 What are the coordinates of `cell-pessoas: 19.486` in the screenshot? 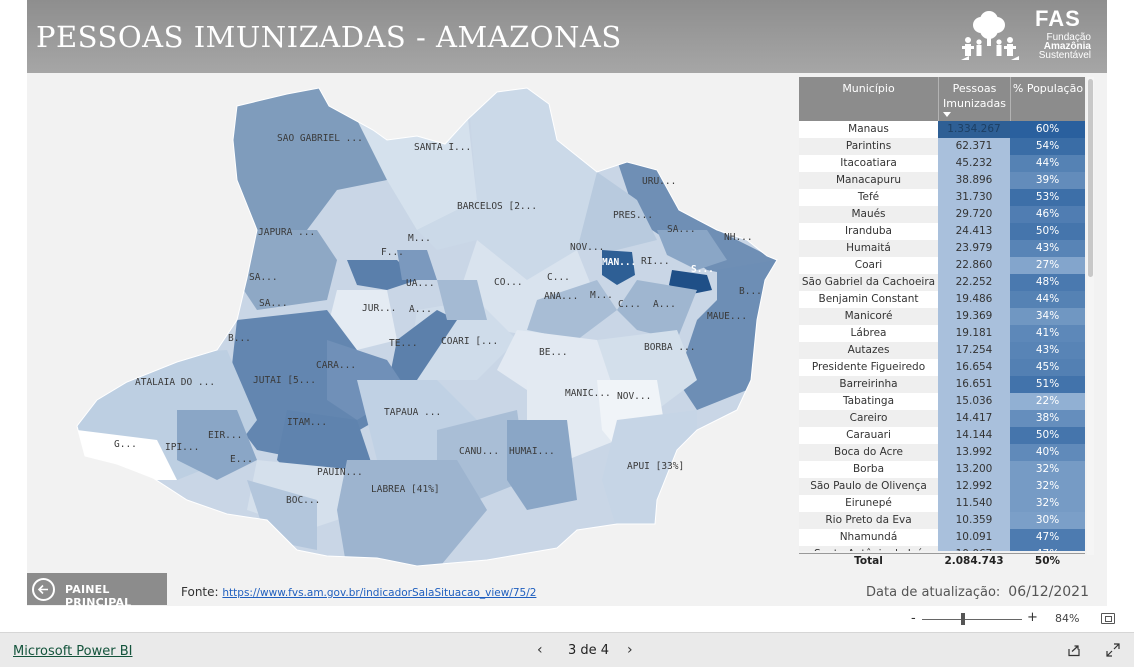 It's located at (974, 299).